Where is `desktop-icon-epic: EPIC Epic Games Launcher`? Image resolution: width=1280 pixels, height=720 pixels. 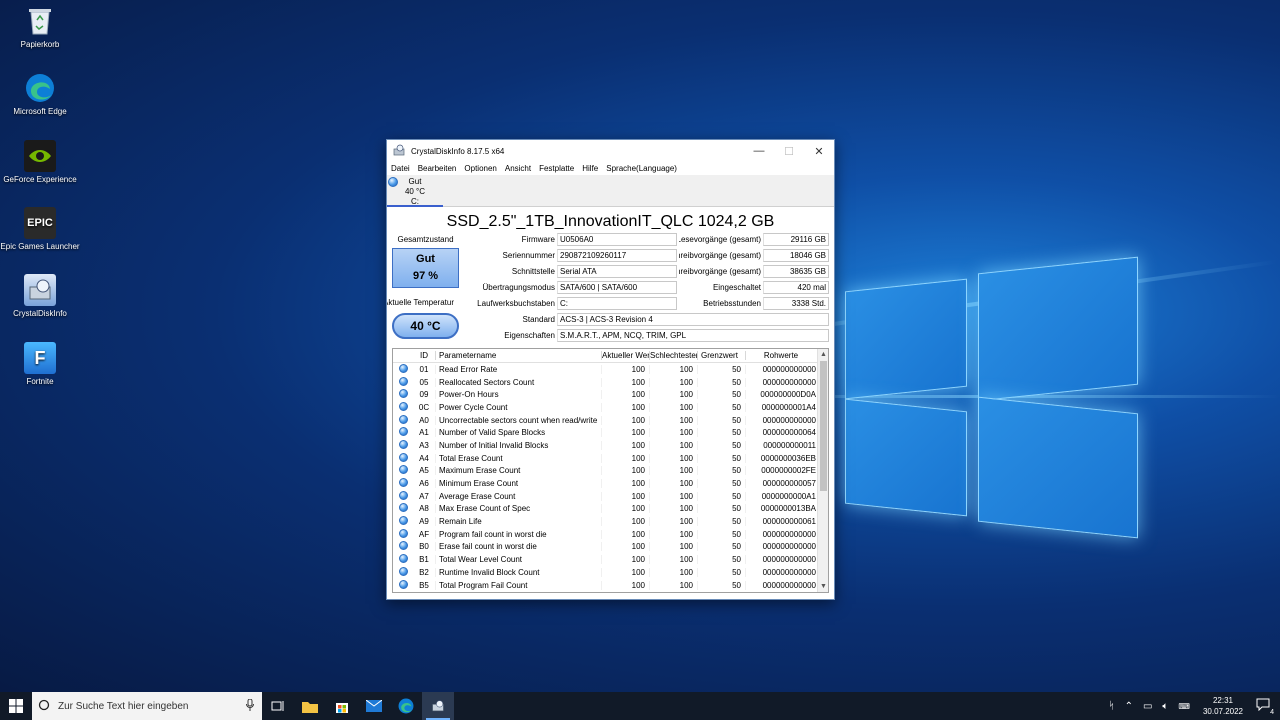
desktop-icon-epic: EPIC Epic Games Launcher is located at coordinates (40, 229).